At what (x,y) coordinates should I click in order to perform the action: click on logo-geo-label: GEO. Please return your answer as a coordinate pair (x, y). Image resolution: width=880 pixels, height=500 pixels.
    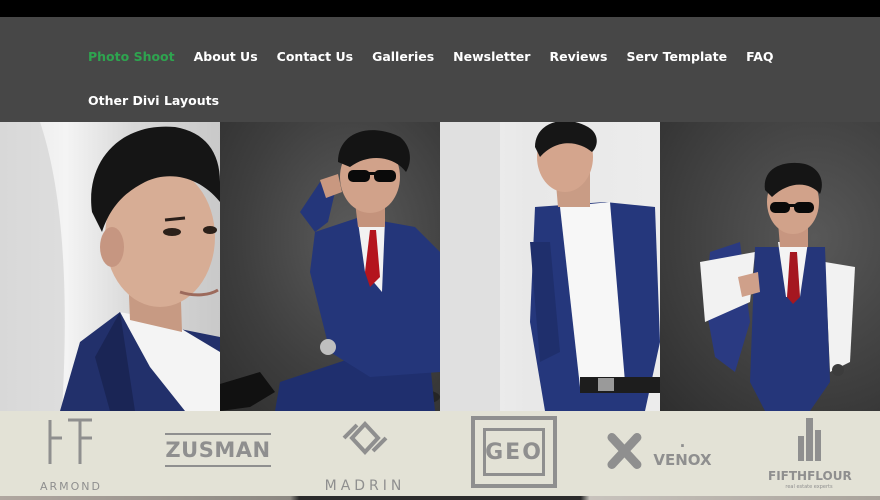
    Looking at the image, I should click on (514, 452).